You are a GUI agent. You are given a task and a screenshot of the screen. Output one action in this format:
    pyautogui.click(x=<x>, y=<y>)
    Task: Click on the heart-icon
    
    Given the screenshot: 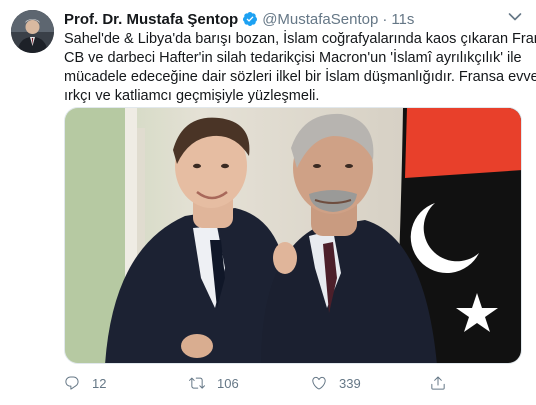 What is the action you would take?
    pyautogui.click(x=319, y=383)
    